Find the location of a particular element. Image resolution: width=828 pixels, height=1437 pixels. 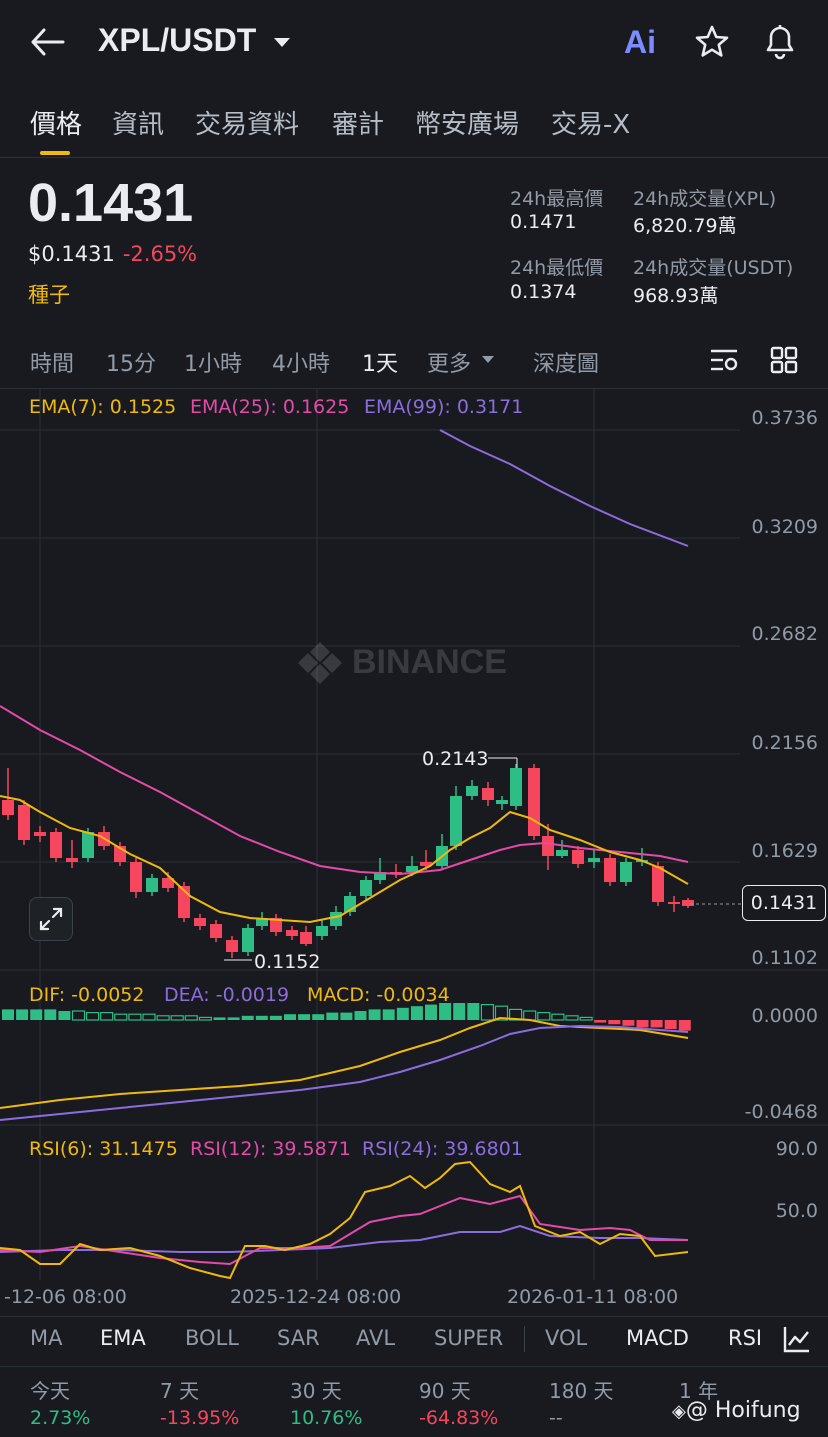

tf-1h: 1小時 is located at coordinates (213, 362).